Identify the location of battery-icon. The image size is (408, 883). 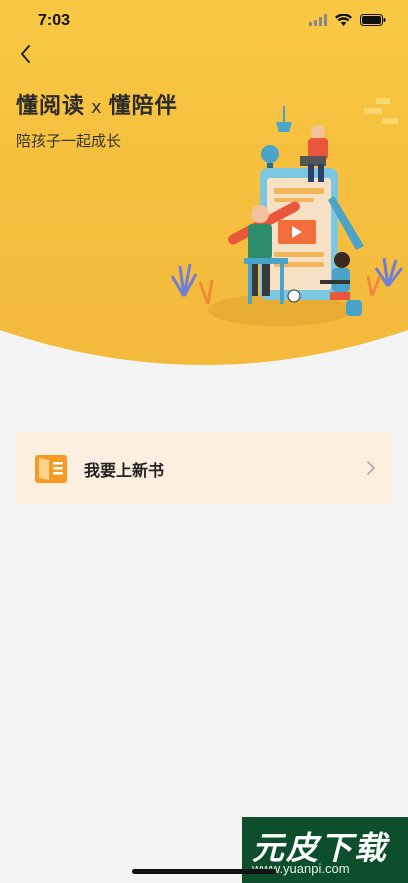
(373, 20).